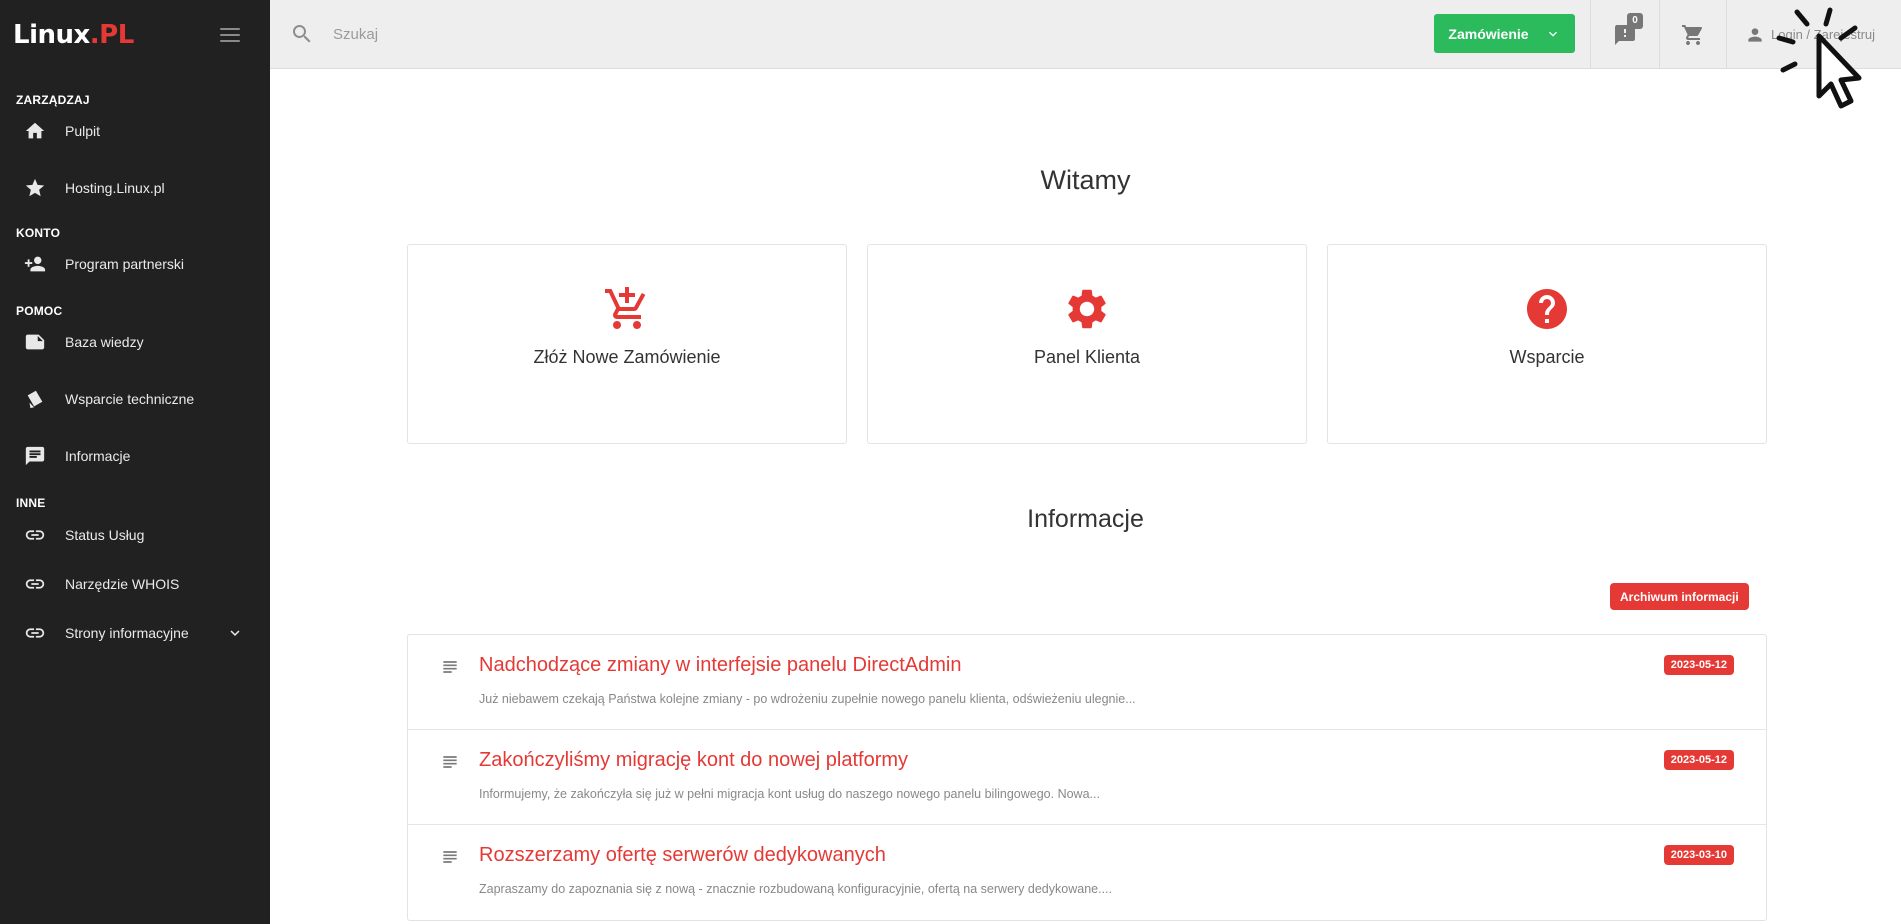  I want to click on section-heading-announcements: Informacje, so click(1085, 519).